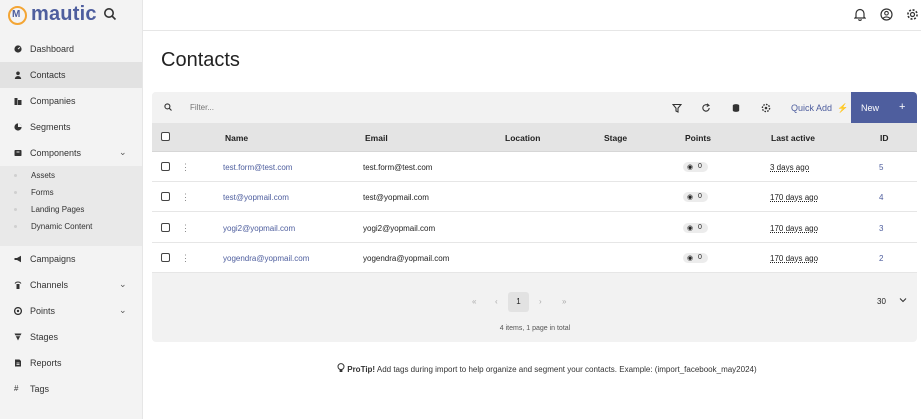  Describe the element at coordinates (881, 258) in the screenshot. I see `contact-id-link: 2` at that location.